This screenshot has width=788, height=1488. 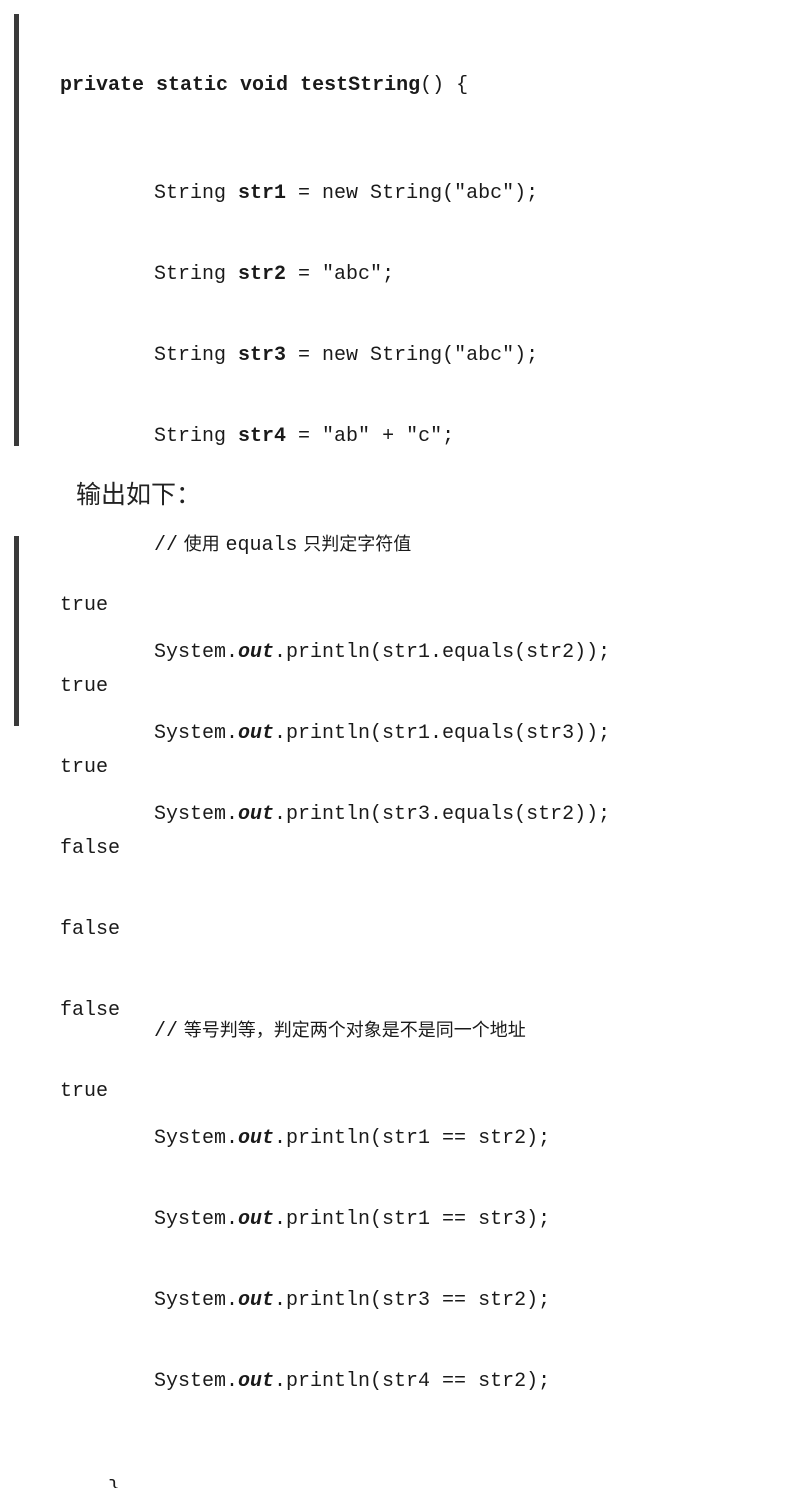 I want to click on decl-init: = "abc";, so click(x=340, y=274).